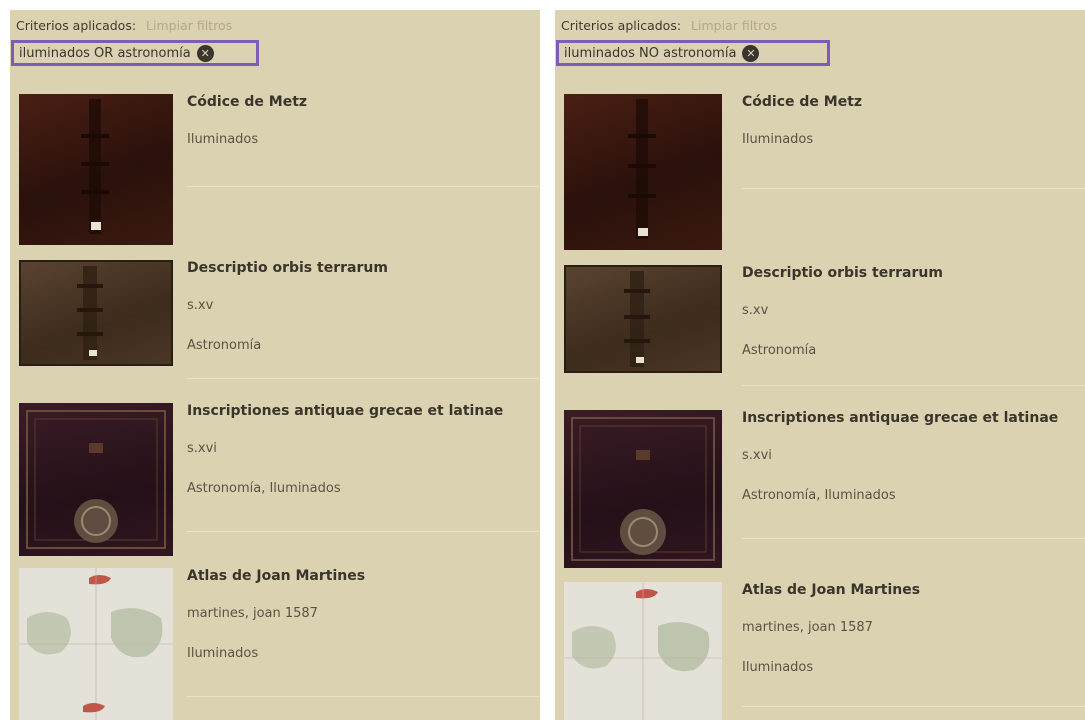 This screenshot has height=720, width=1085. I want to click on active-filter-chip: iluminados OR astronomía ✕, so click(135, 53).